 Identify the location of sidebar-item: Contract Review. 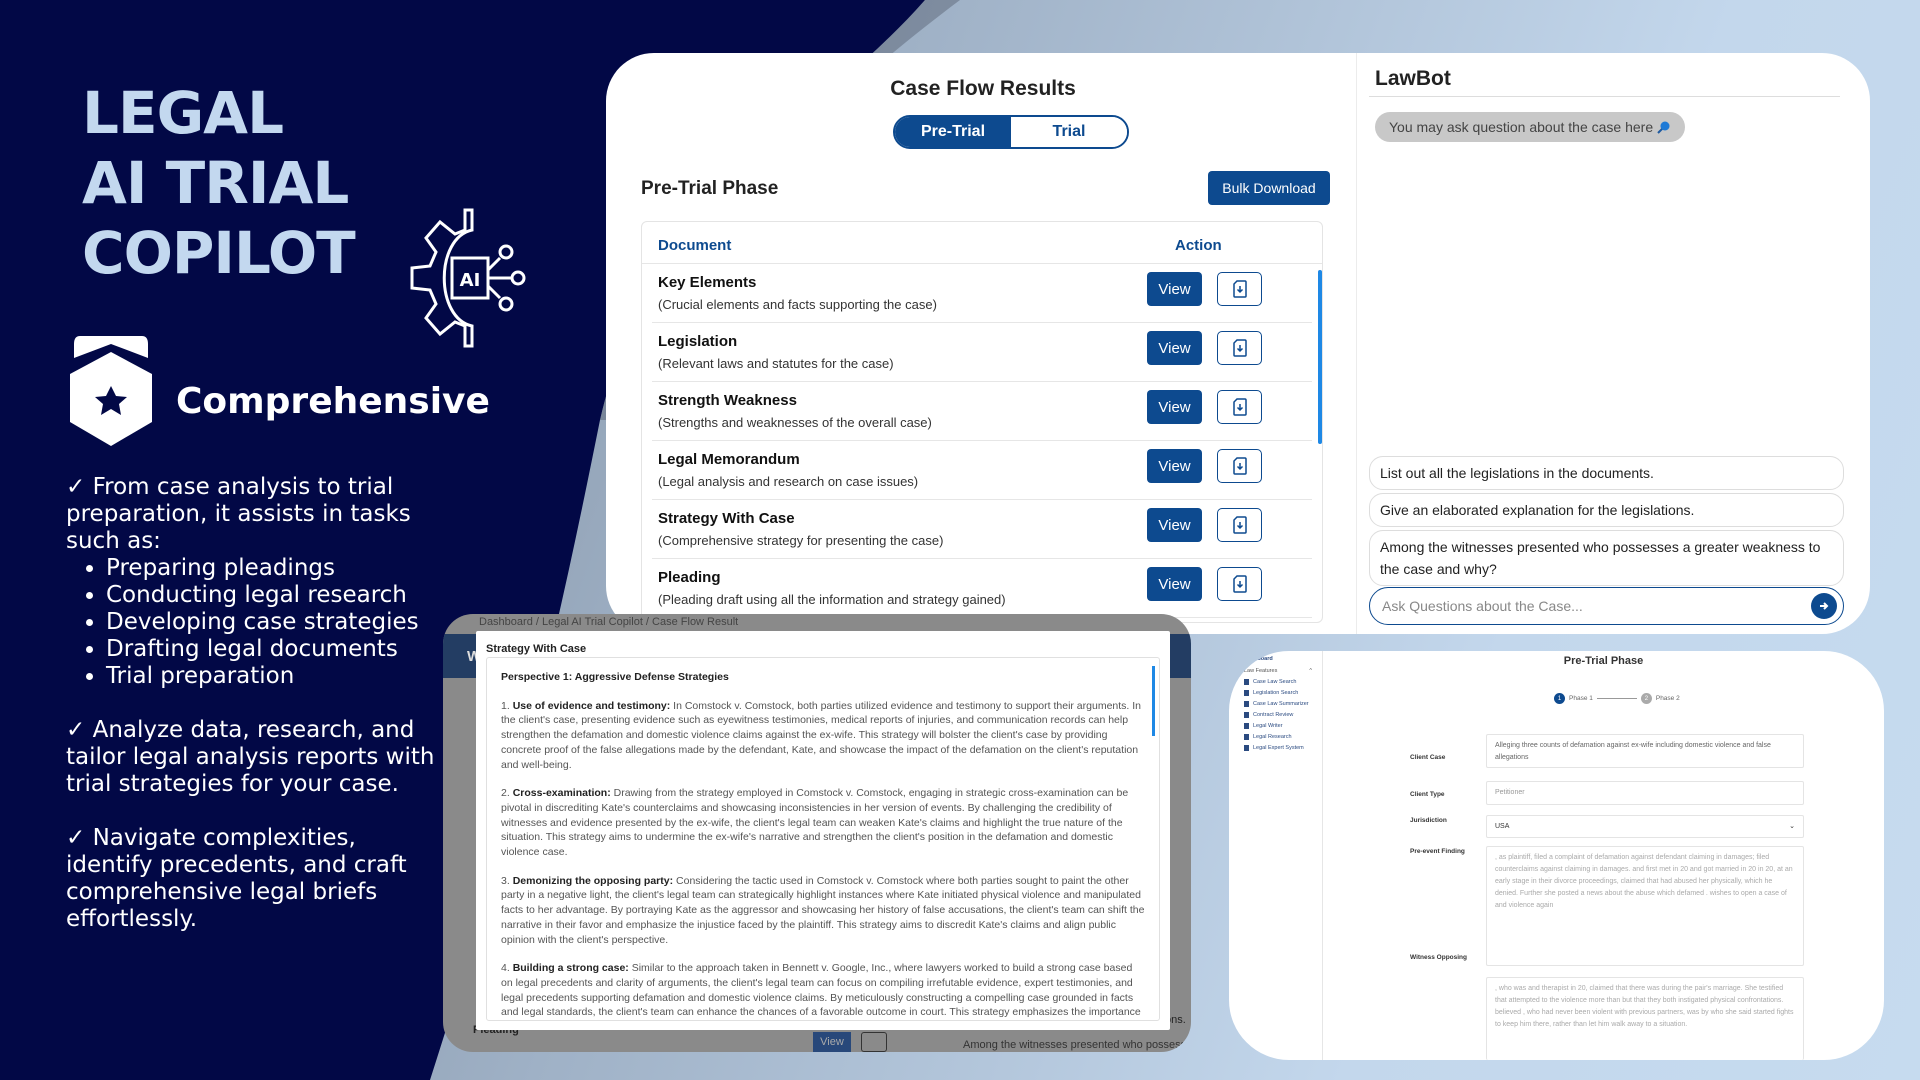
(1268, 715).